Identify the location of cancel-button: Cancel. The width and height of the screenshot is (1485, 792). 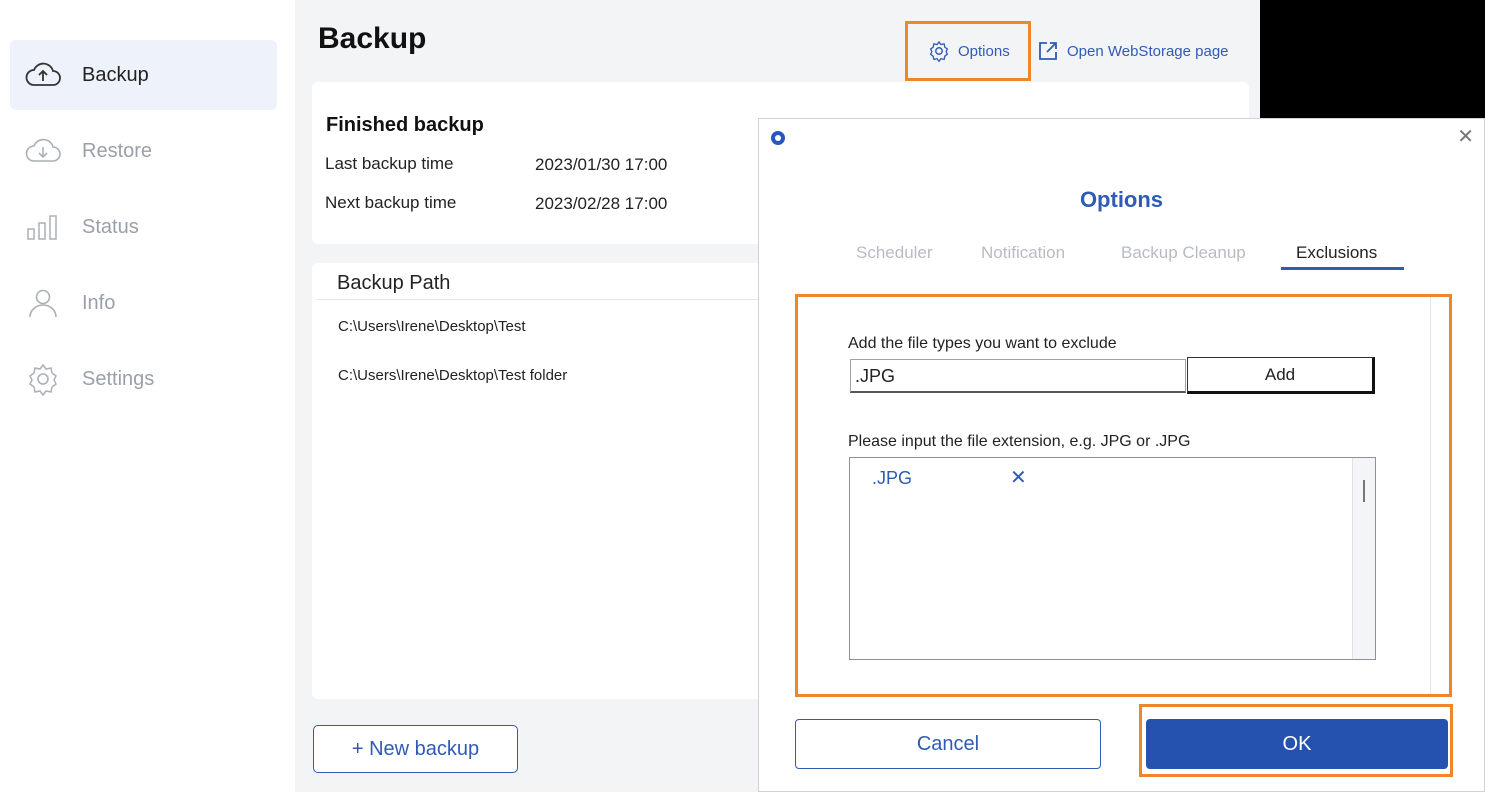
(948, 744).